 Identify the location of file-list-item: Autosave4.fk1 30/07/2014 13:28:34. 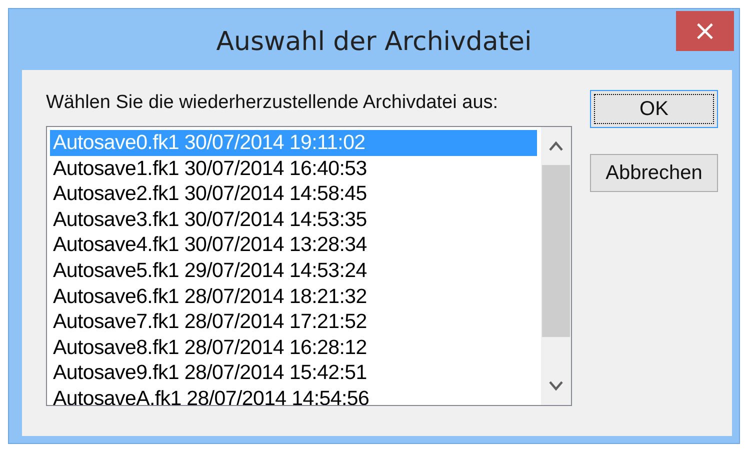
(293, 245).